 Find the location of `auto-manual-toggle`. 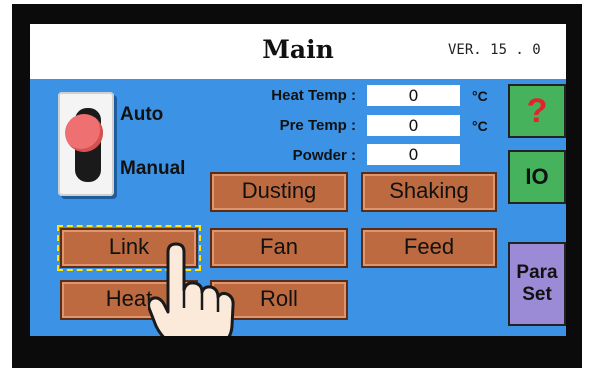

auto-manual-toggle is located at coordinates (86, 144).